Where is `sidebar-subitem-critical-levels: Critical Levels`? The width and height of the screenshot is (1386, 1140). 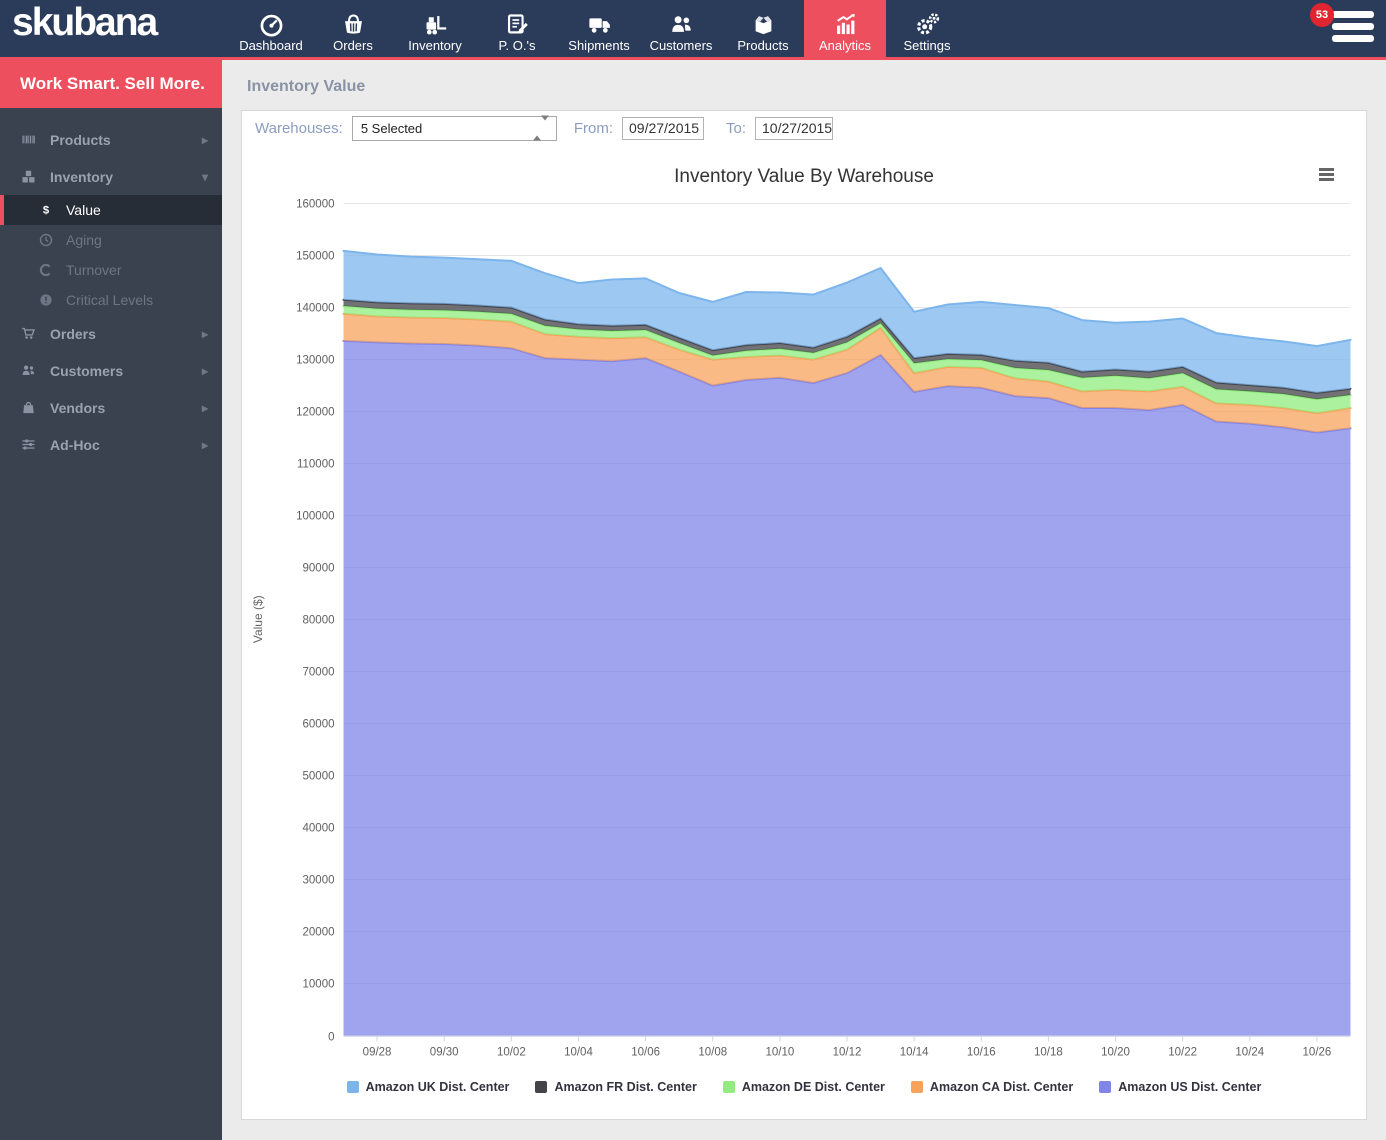
sidebar-subitem-critical-levels: Critical Levels is located at coordinates (111, 300).